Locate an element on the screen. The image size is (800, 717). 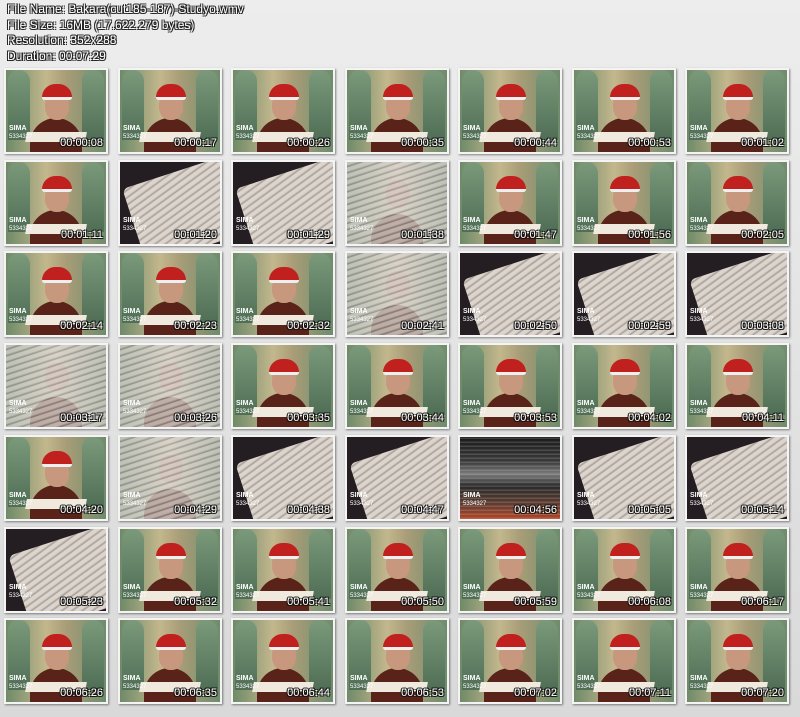
file-size-line: File Size: 16MB (17.622.279 bytes) is located at coordinates (101, 24).